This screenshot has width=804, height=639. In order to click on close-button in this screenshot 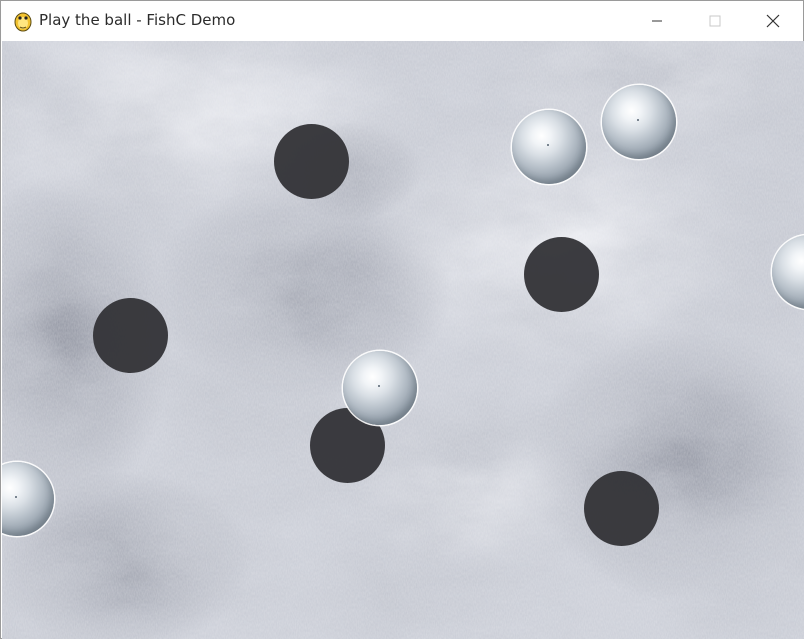, I will do `click(773, 21)`.